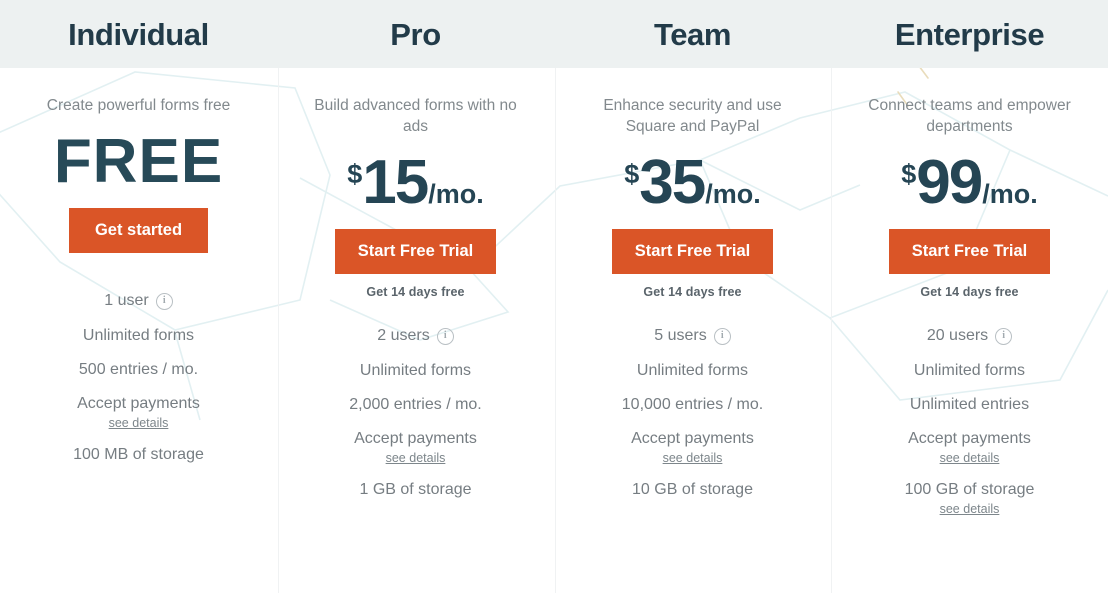  I want to click on plan-price-individual: FREE, so click(138, 162).